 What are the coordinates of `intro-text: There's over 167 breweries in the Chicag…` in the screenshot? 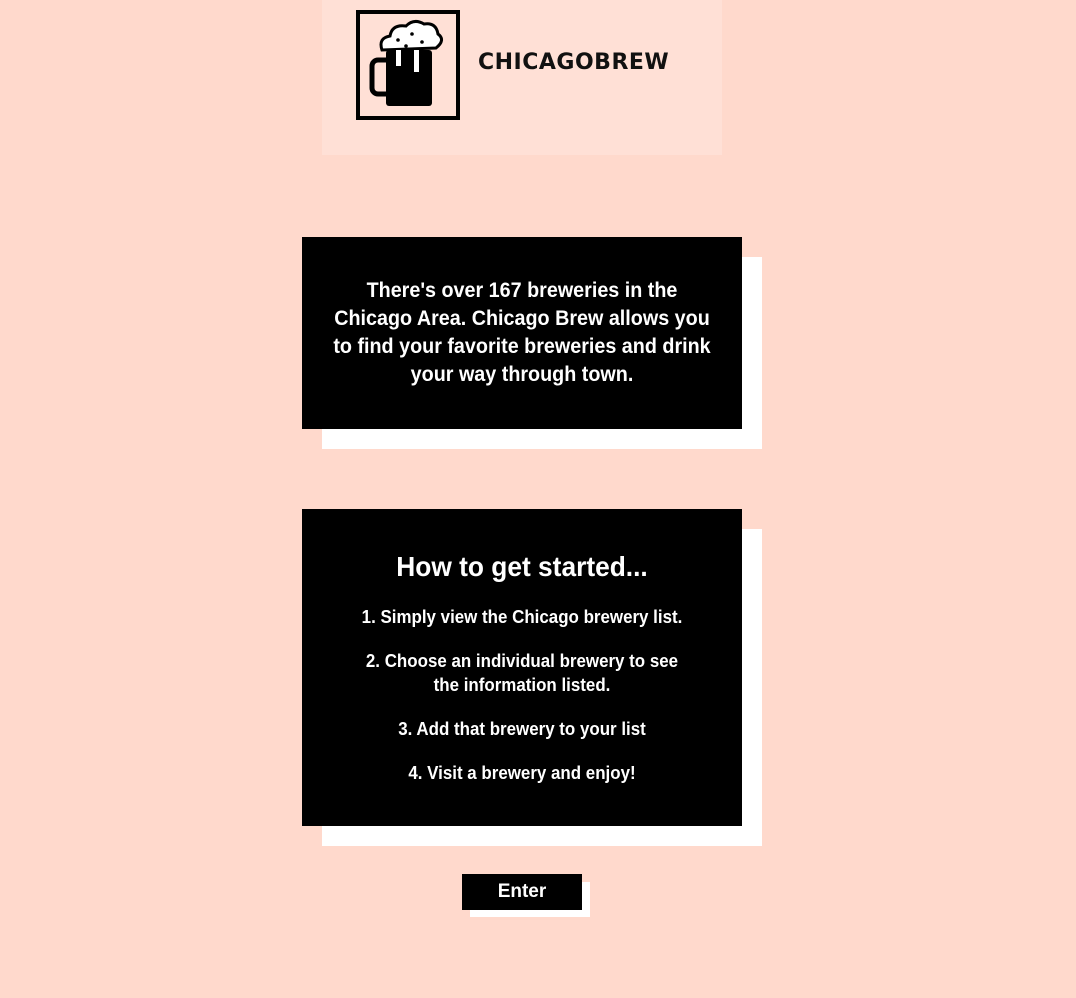 It's located at (522, 332).